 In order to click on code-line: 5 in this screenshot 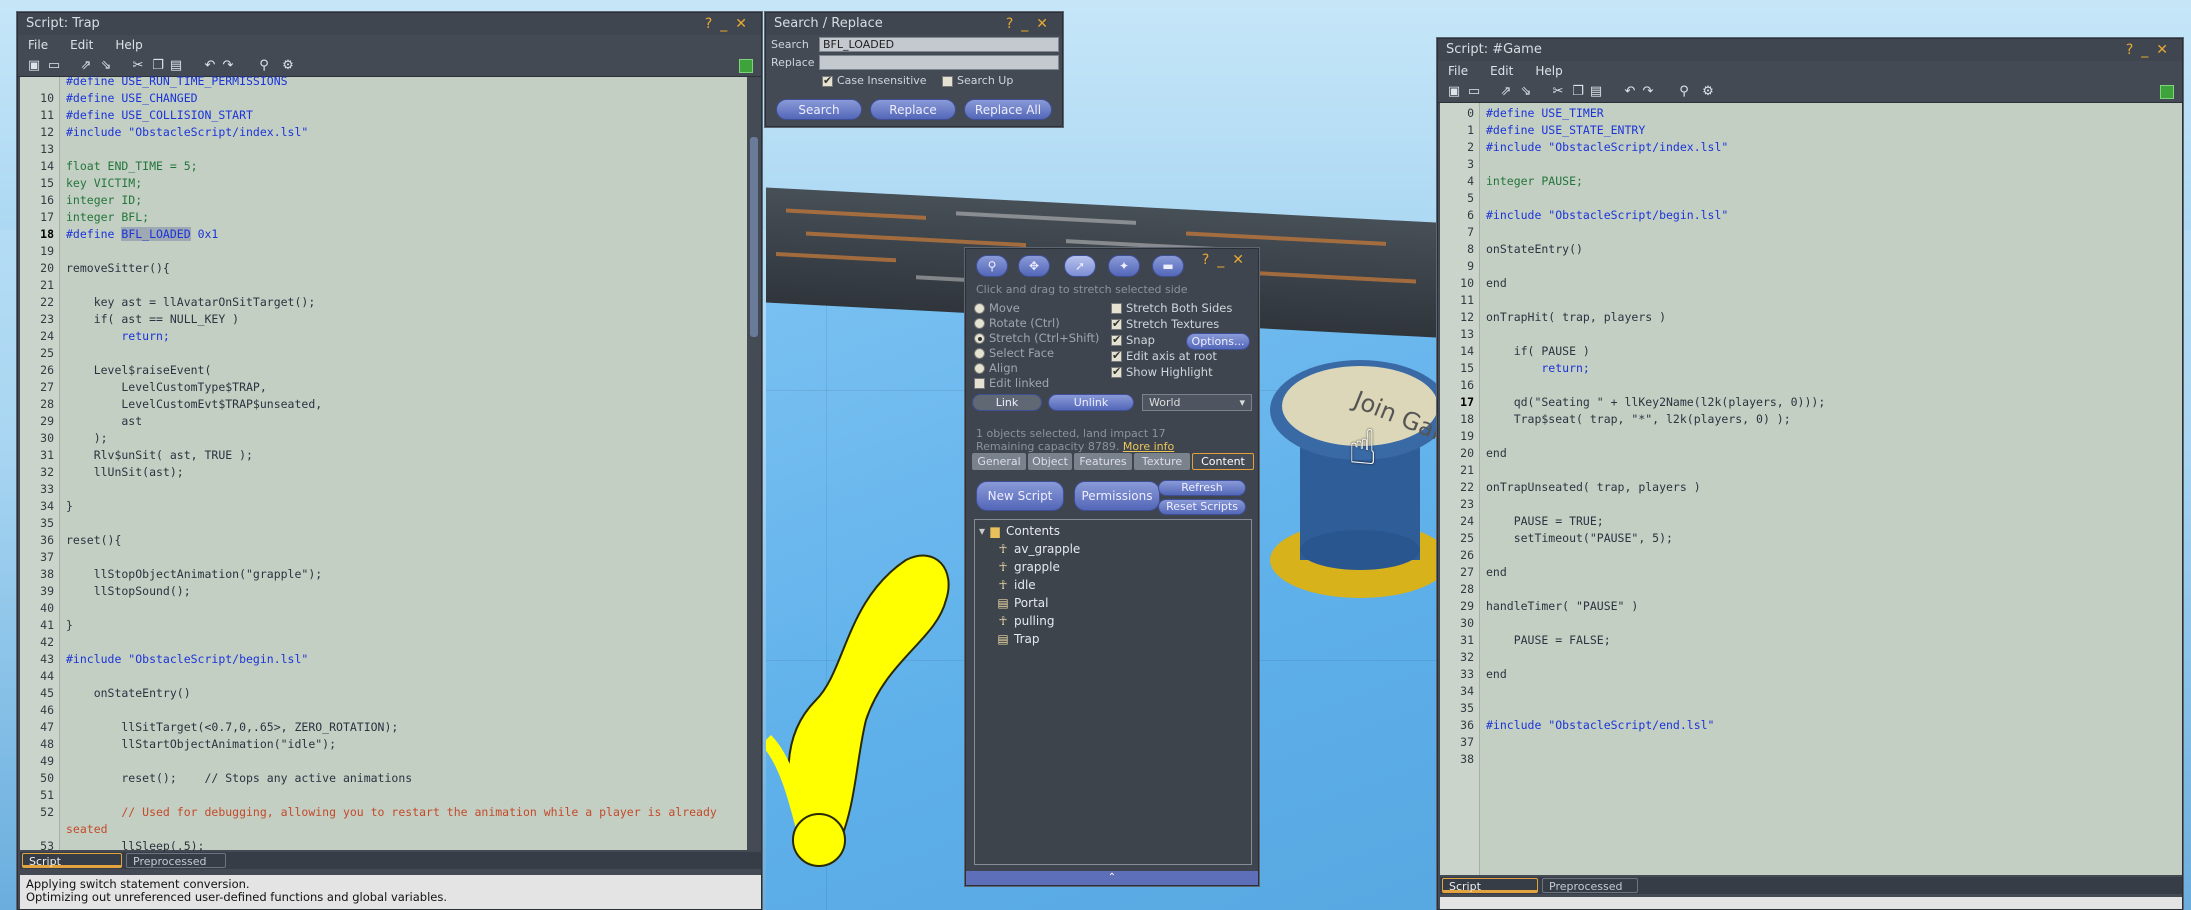, I will do `click(1811, 198)`.